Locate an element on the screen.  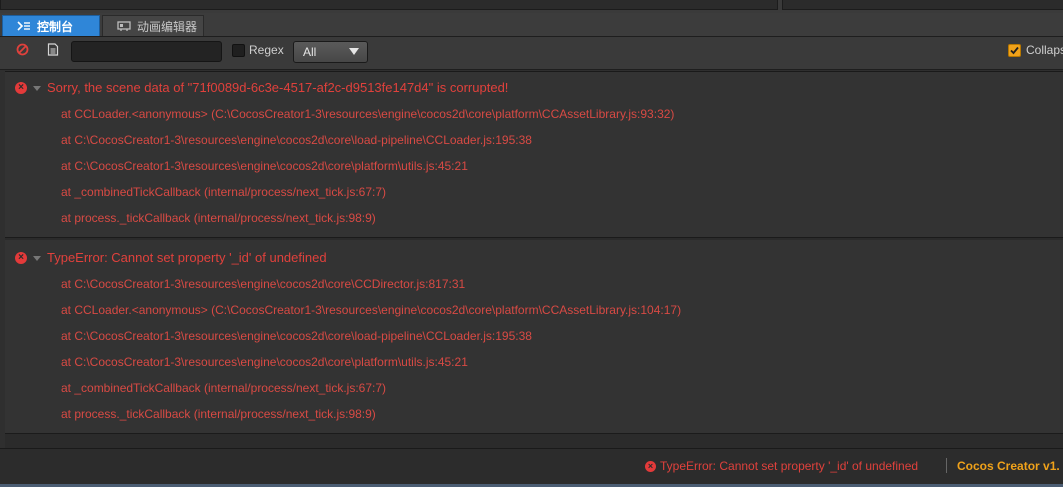
app-version-label: Cocos Creator v1. is located at coordinates (1008, 466).